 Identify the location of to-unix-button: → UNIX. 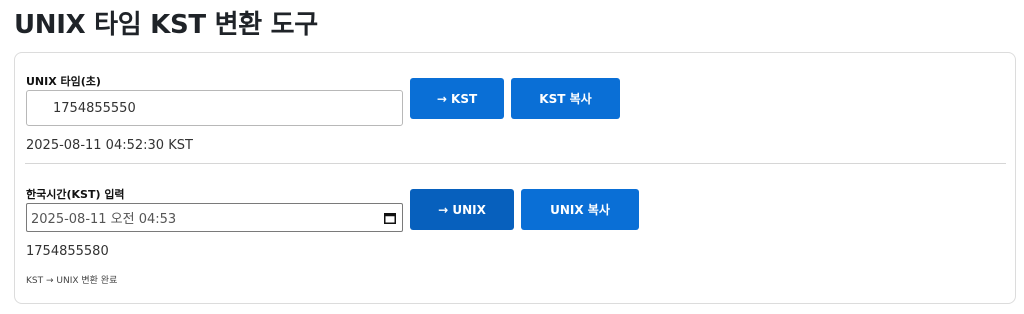
(462, 209).